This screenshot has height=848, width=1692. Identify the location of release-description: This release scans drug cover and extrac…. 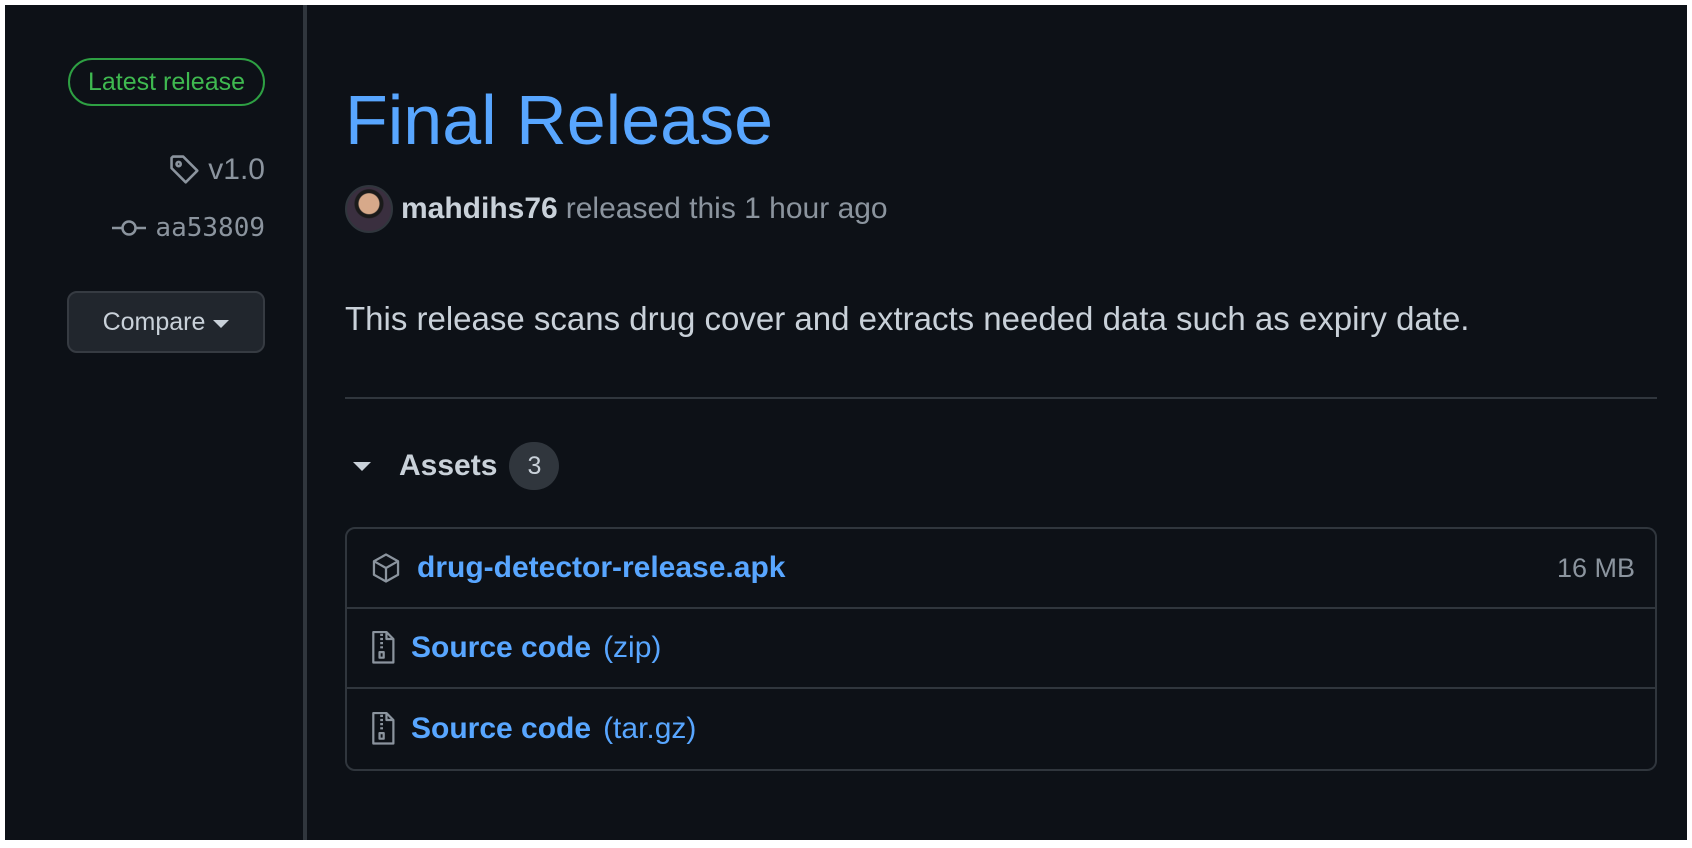
(907, 318).